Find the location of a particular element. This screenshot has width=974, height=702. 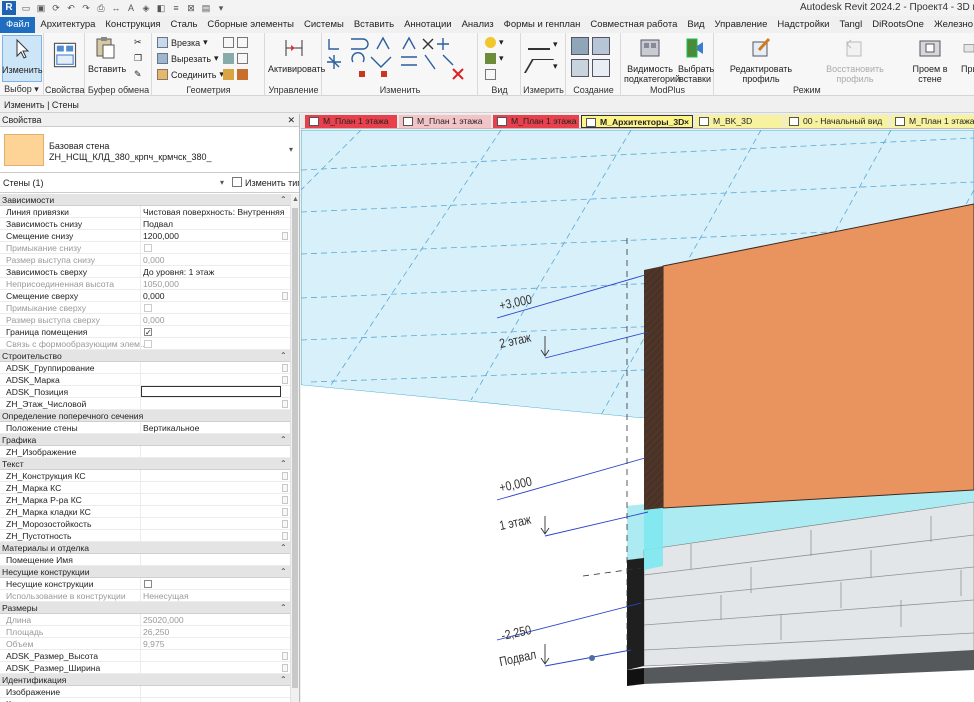

property-row: Размер выступа снизу 0,000 is located at coordinates (145, 260).